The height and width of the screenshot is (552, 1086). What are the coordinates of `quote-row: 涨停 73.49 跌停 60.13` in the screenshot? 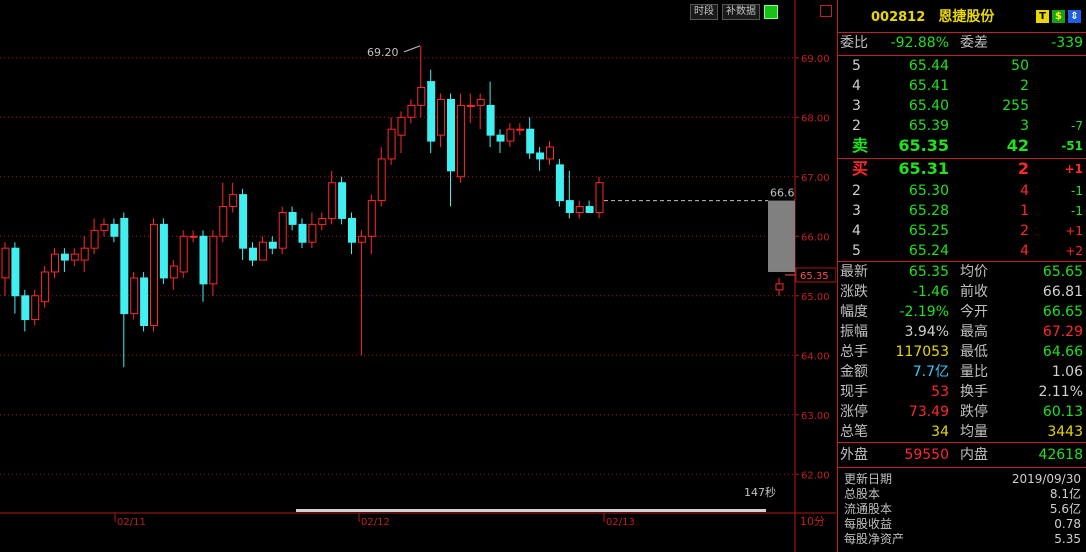 It's located at (962, 412).